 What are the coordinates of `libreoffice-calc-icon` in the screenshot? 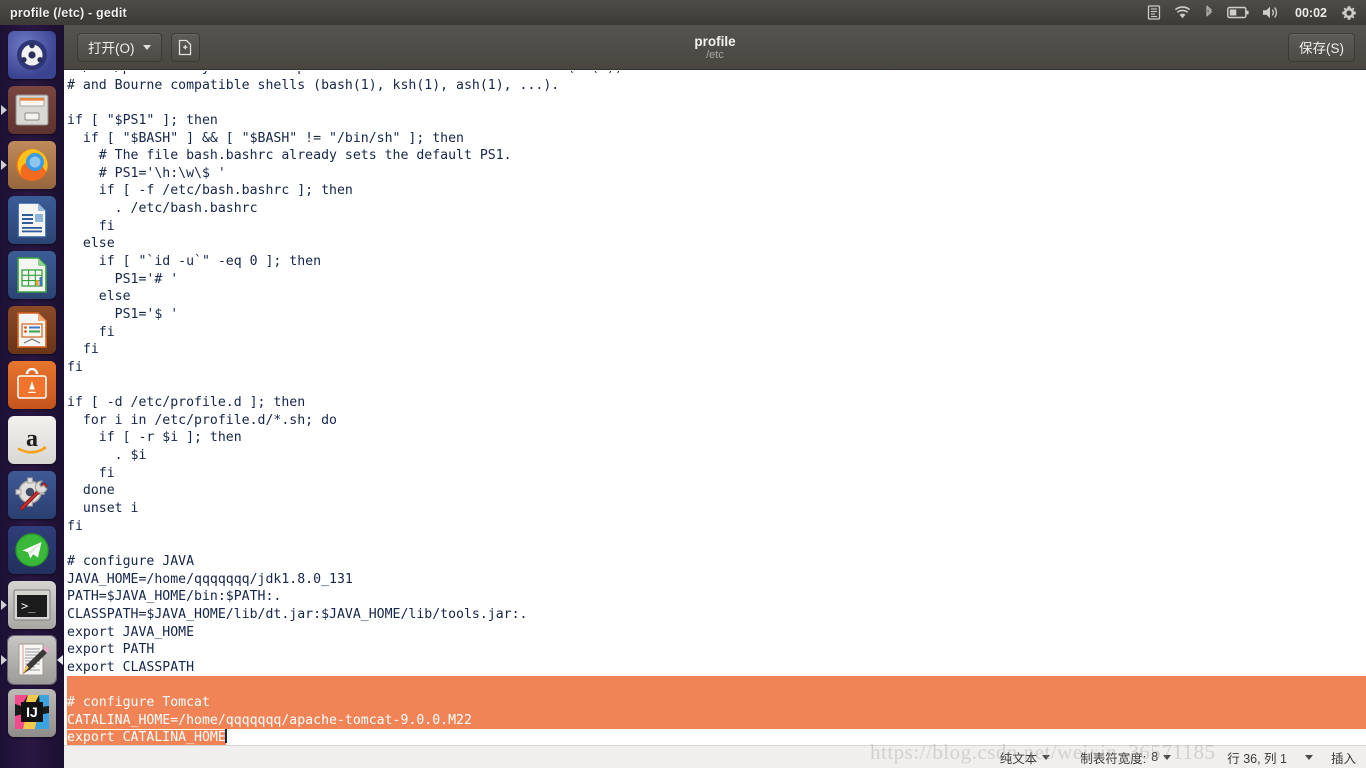 It's located at (32, 275).